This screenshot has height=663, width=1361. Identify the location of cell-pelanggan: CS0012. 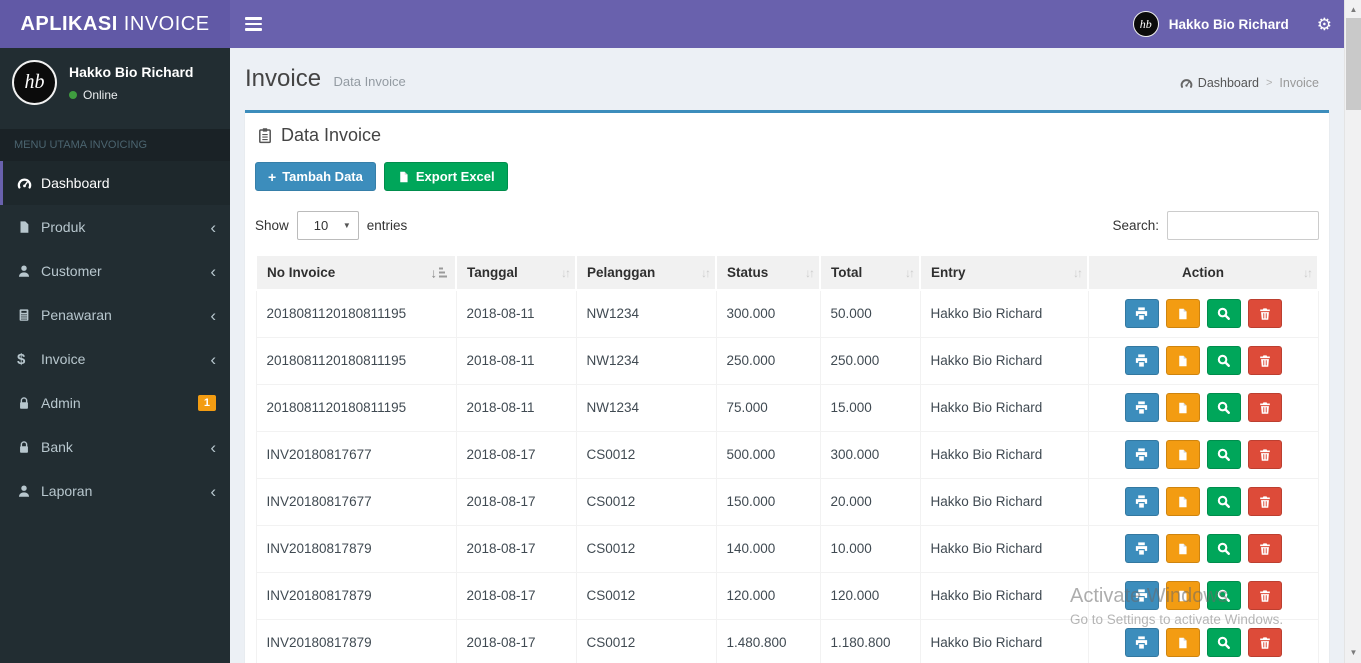
(646, 640).